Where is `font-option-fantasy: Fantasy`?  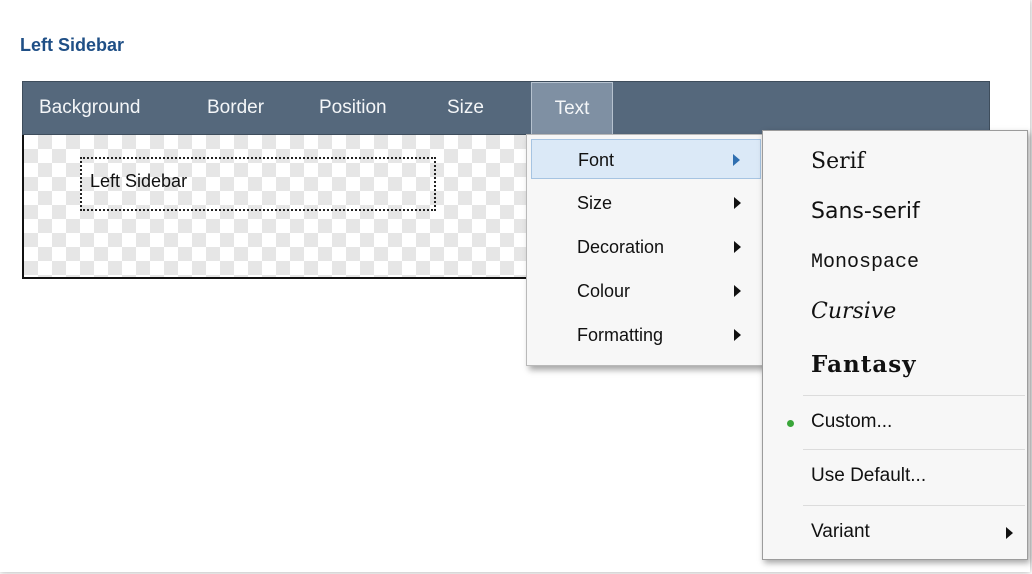
font-option-fantasy: Fantasy is located at coordinates (895, 365).